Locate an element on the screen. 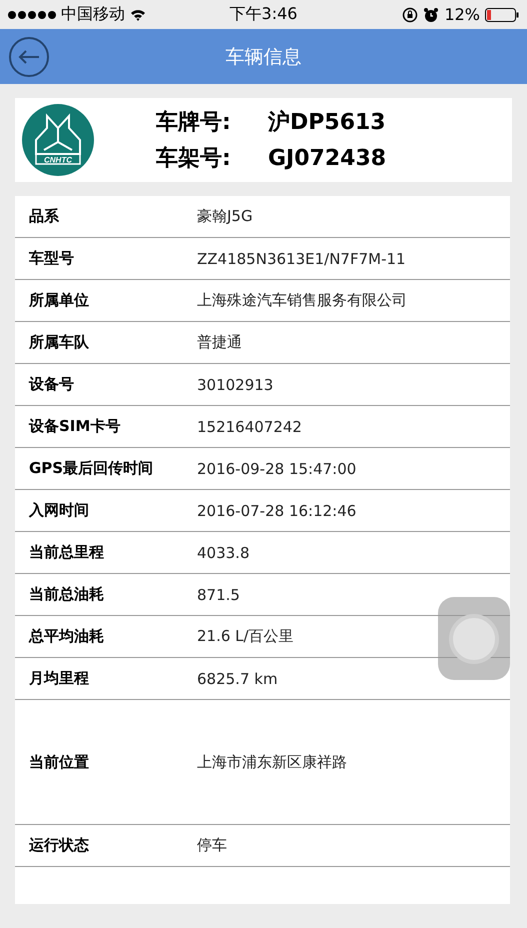 The image size is (527, 928). row-label: 当前位置 is located at coordinates (59, 762).